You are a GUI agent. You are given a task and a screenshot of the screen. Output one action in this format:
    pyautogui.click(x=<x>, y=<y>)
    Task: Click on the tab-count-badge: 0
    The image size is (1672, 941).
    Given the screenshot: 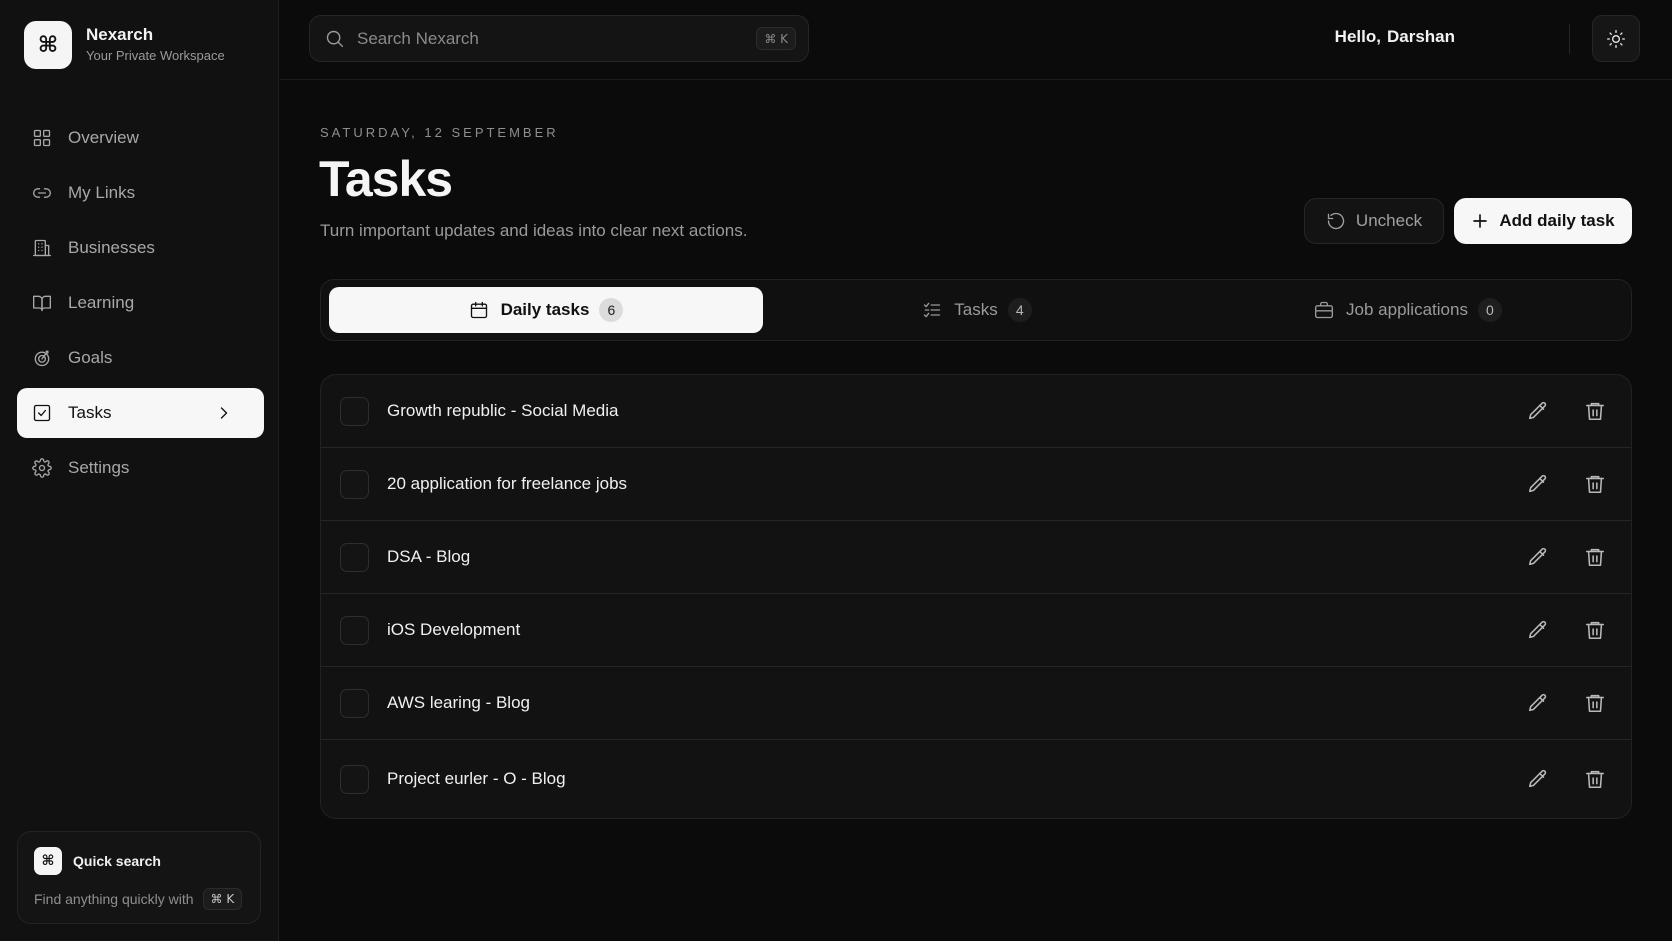 What is the action you would take?
    pyautogui.click(x=1489, y=310)
    